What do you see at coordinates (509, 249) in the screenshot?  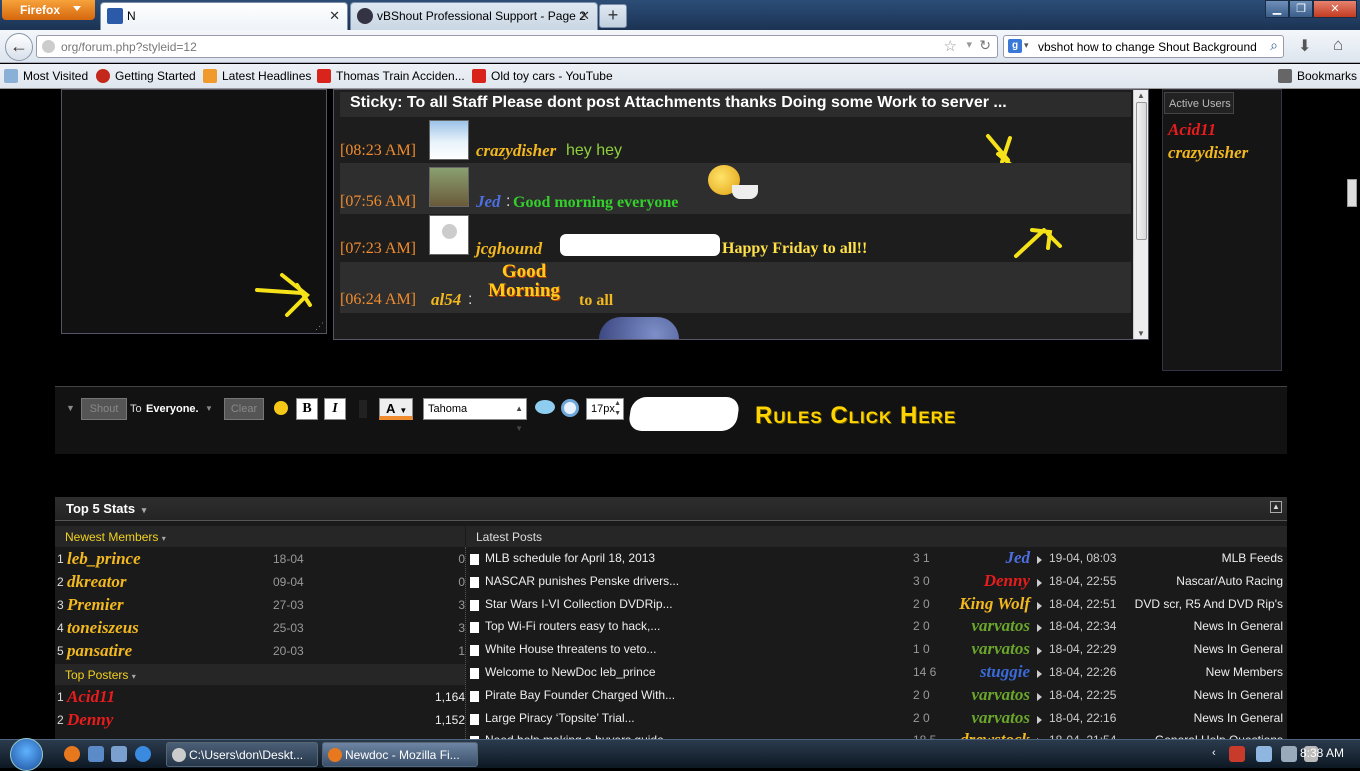 I see `shout-username: jcghound` at bounding box center [509, 249].